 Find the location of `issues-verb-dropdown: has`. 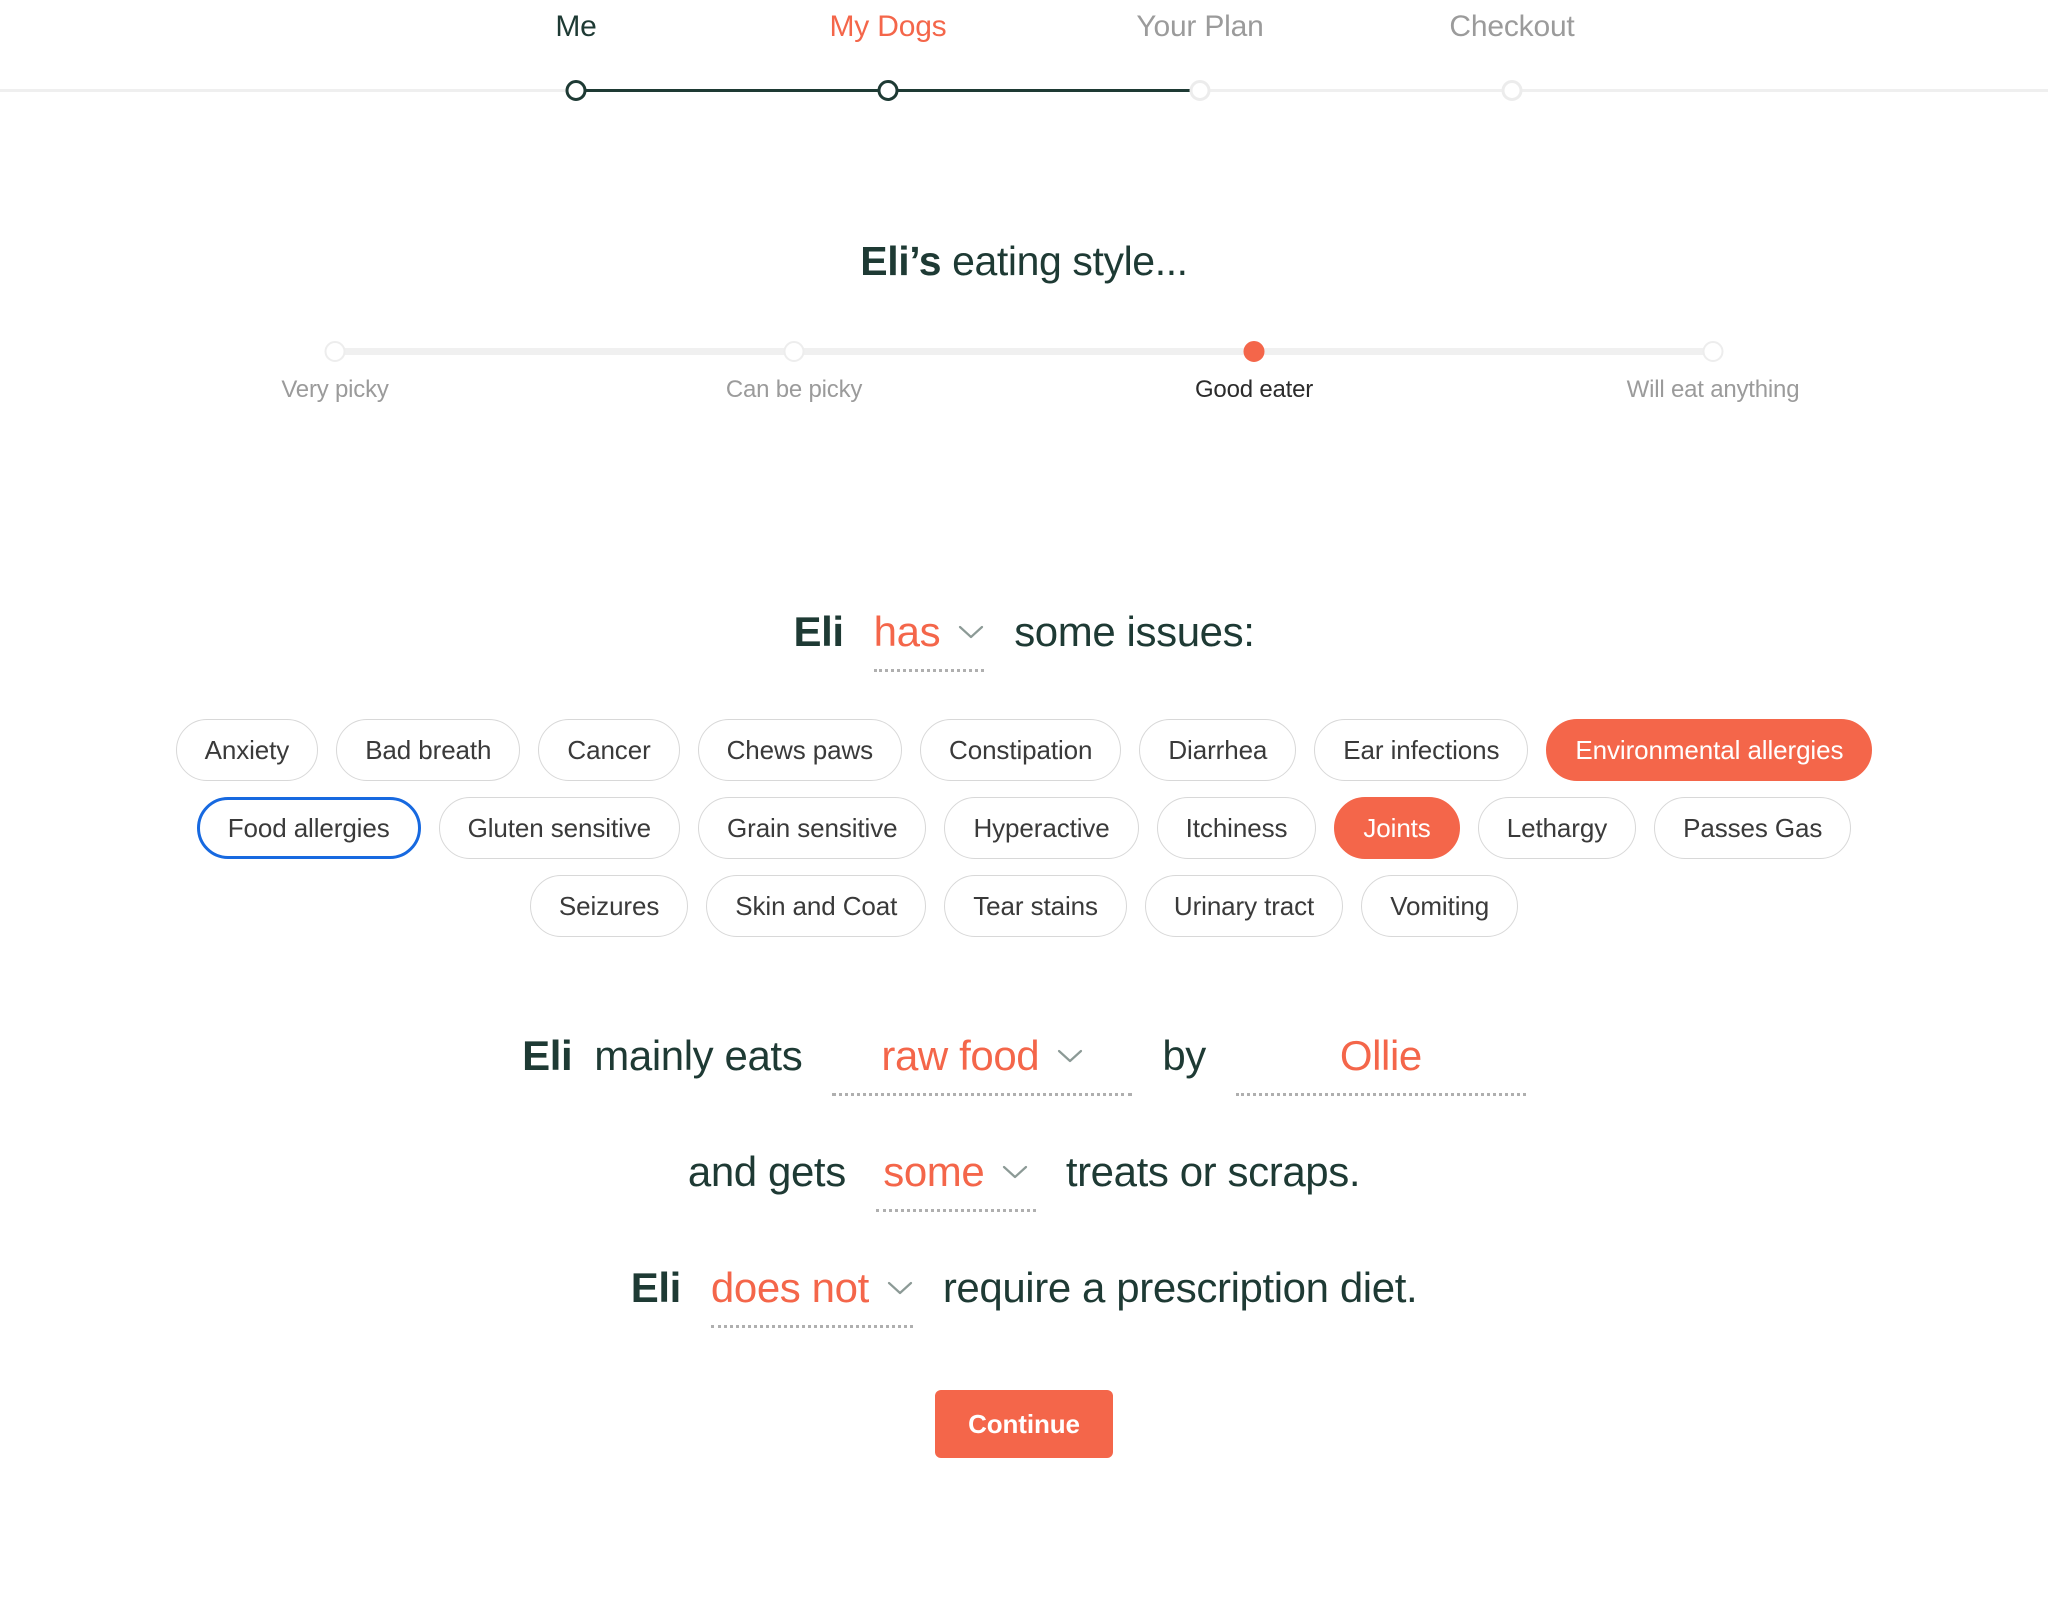

issues-verb-dropdown: has is located at coordinates (929, 640).